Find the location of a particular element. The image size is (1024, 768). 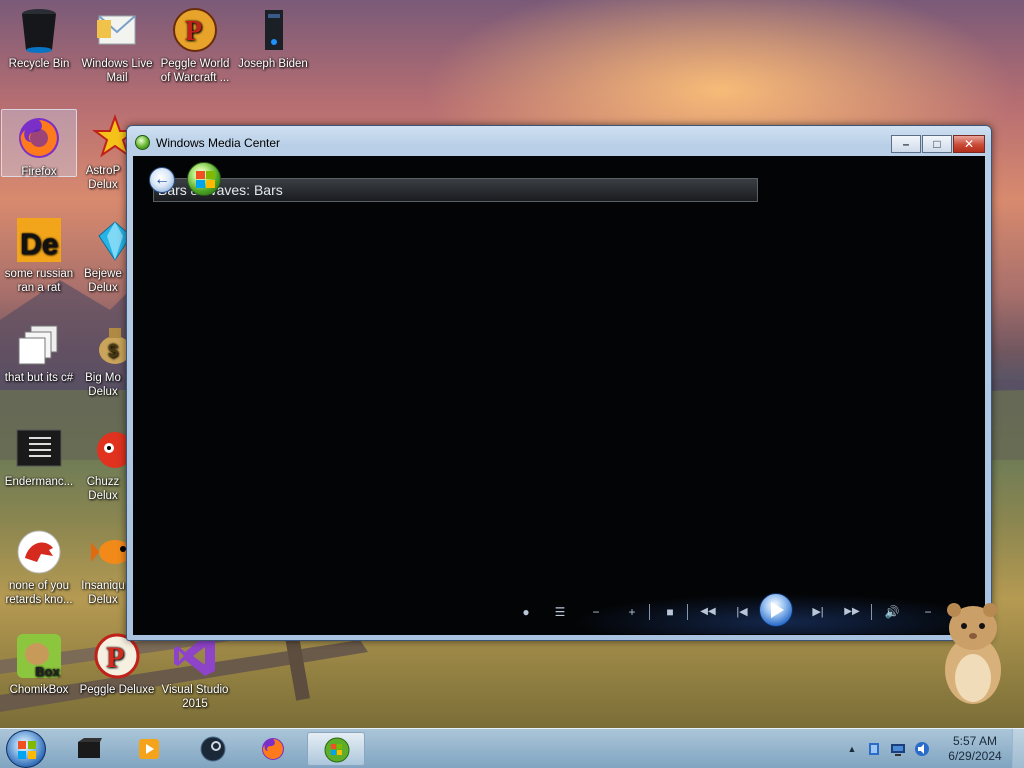

document-icon is located at coordinates (39, 448).